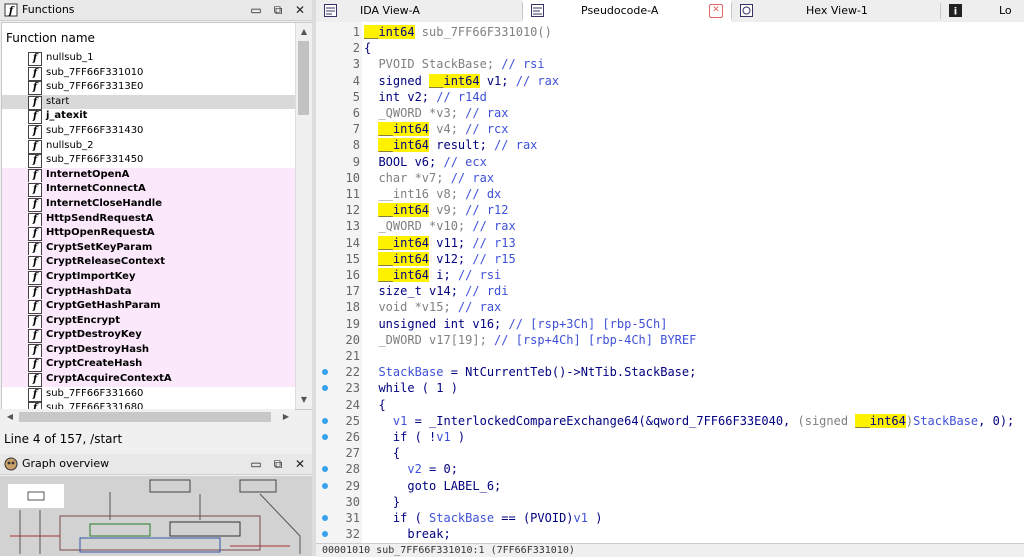  What do you see at coordinates (352, 339) in the screenshot?
I see `line-number: 20` at bounding box center [352, 339].